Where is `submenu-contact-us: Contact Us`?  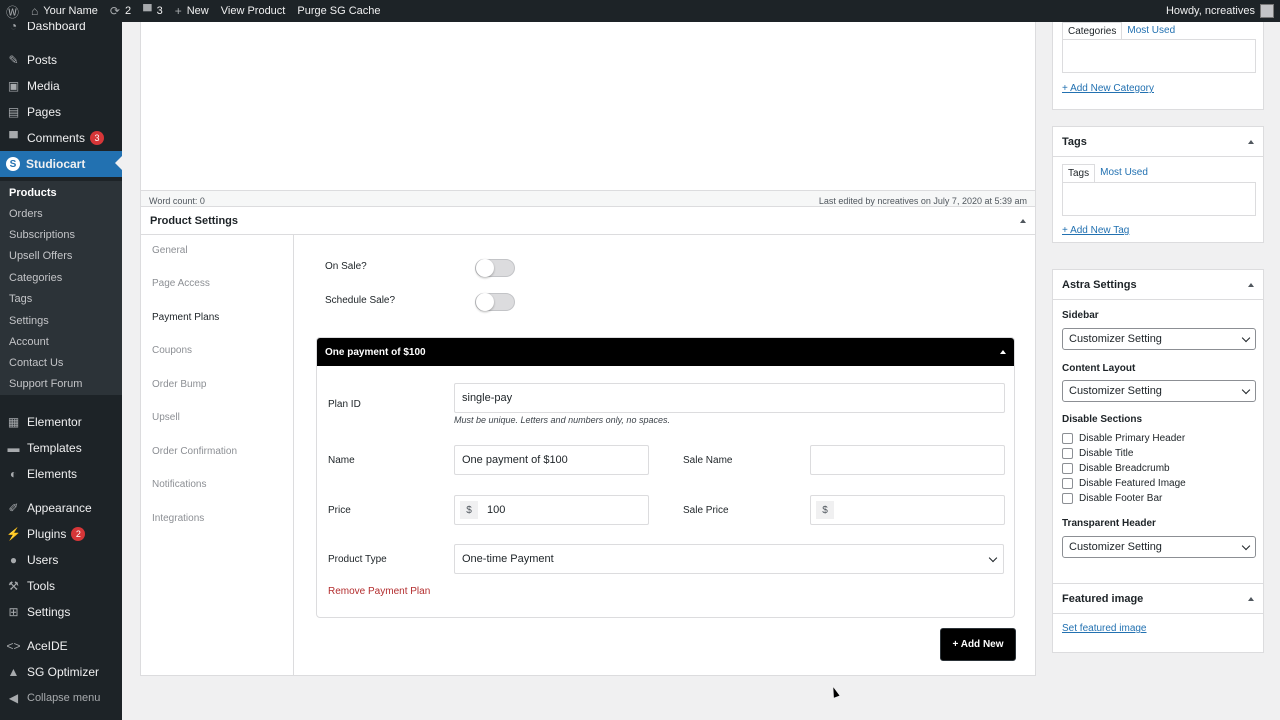 submenu-contact-us: Contact Us is located at coordinates (36, 363).